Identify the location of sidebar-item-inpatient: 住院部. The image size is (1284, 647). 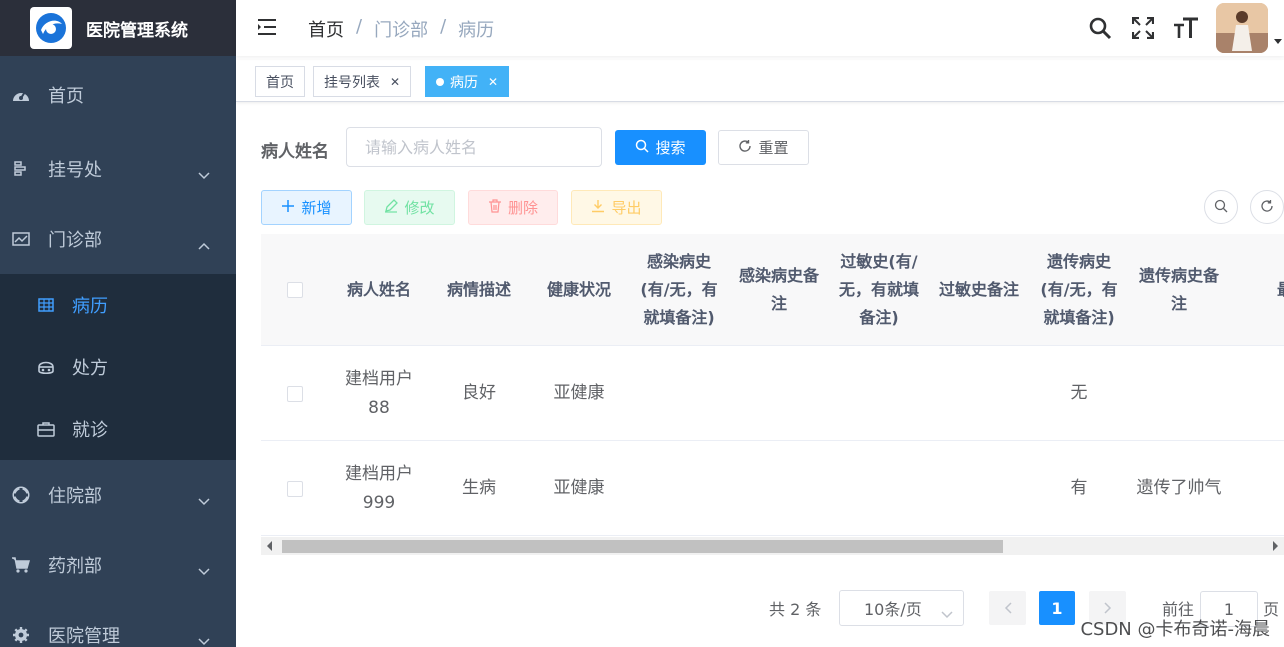
(118, 495).